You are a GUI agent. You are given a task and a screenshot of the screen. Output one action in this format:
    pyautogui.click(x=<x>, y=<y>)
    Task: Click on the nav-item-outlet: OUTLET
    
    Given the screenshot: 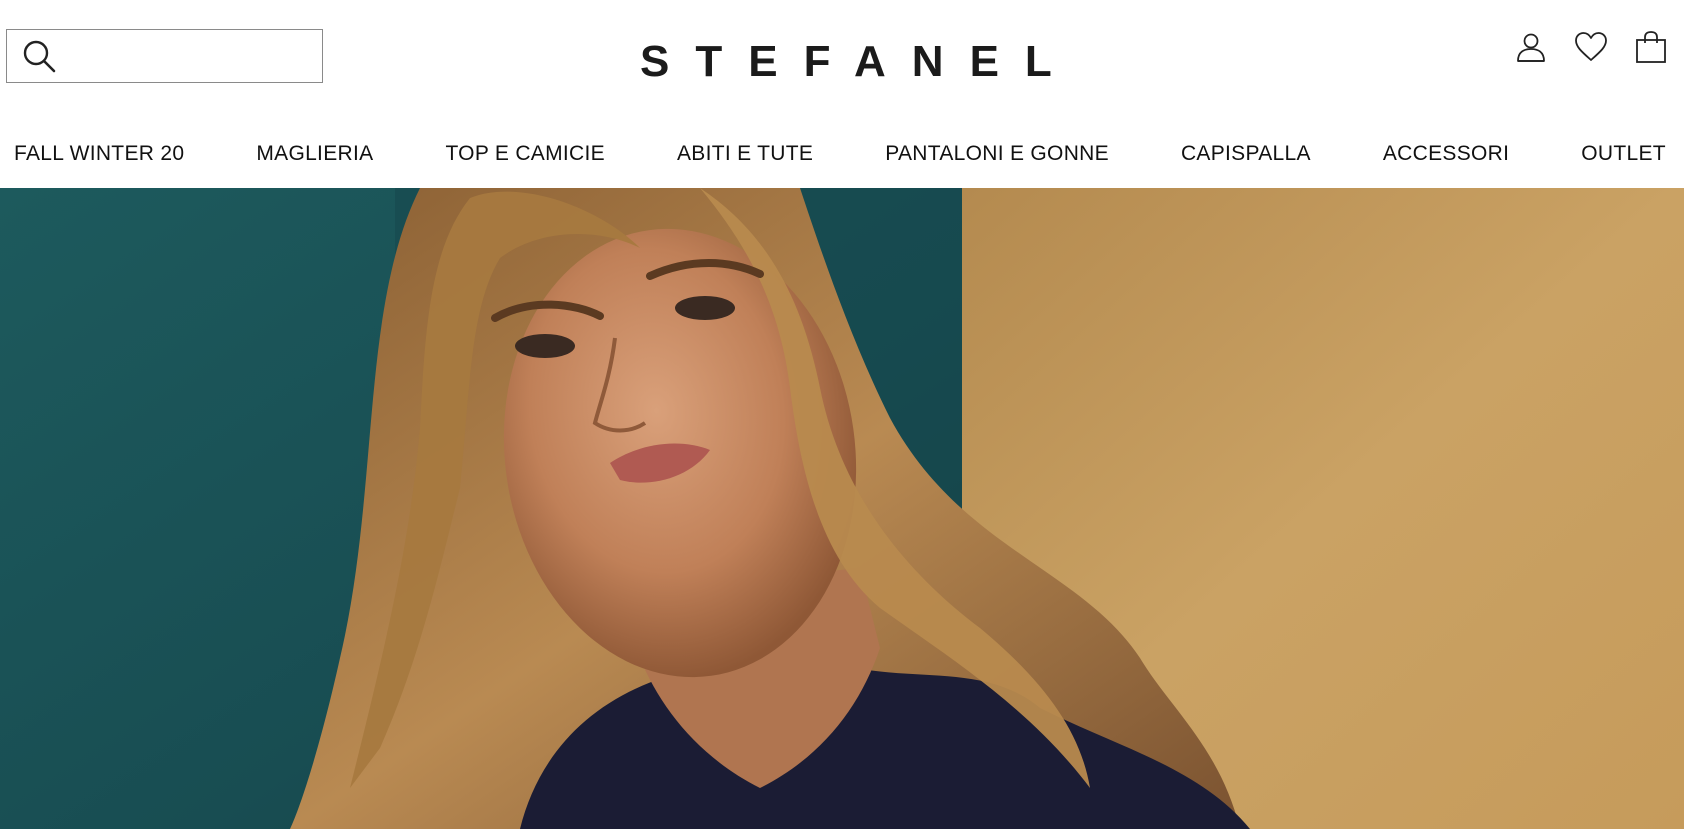 What is the action you would take?
    pyautogui.click(x=1623, y=154)
    